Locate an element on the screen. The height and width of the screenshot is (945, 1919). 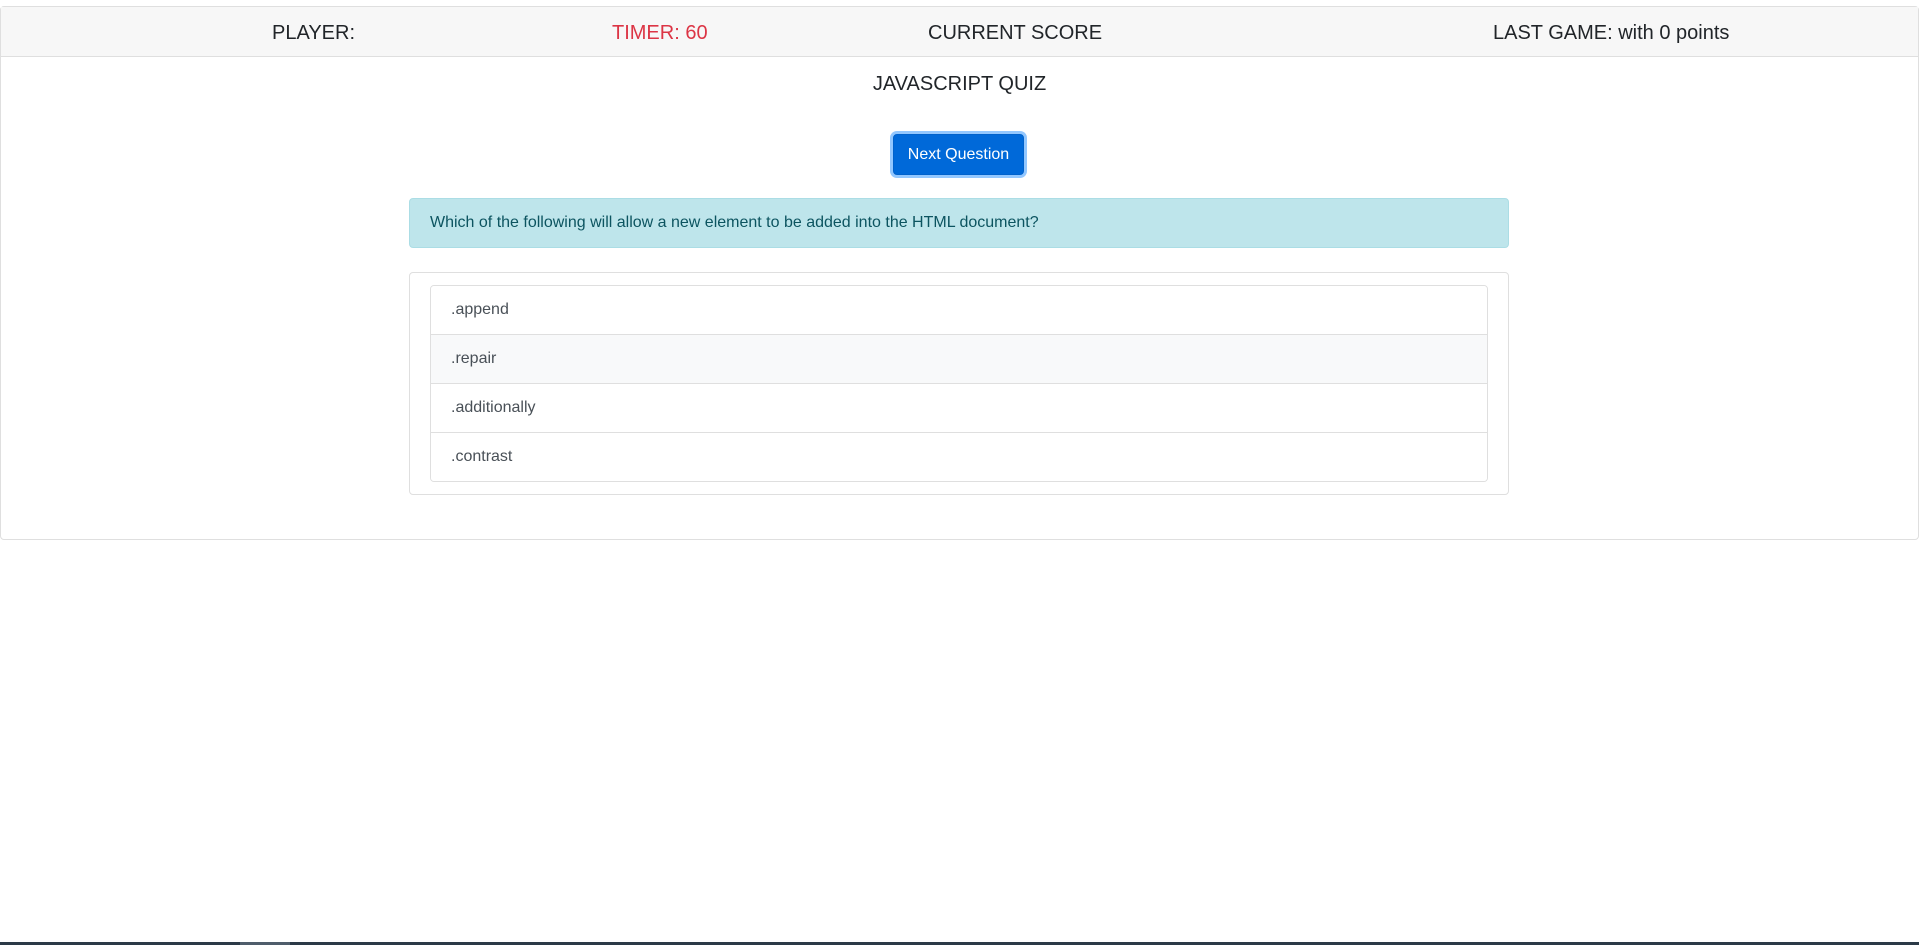
answer-option: .additionally is located at coordinates (959, 408).